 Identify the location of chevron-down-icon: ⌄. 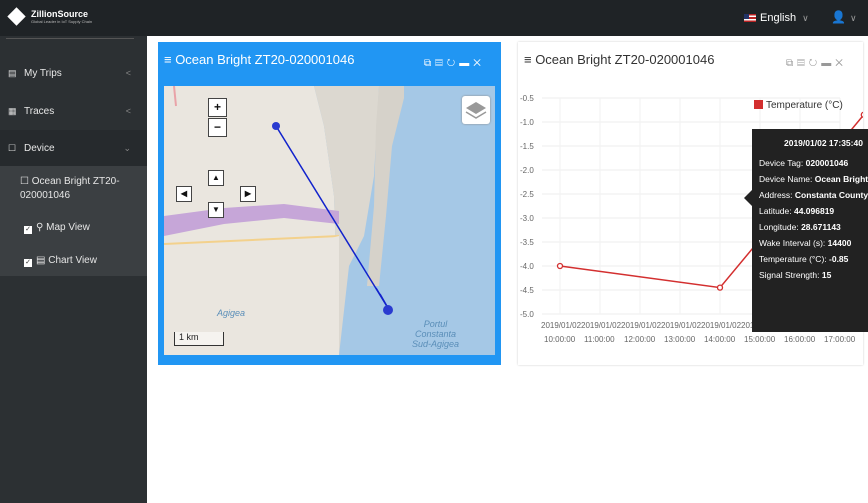
(127, 147).